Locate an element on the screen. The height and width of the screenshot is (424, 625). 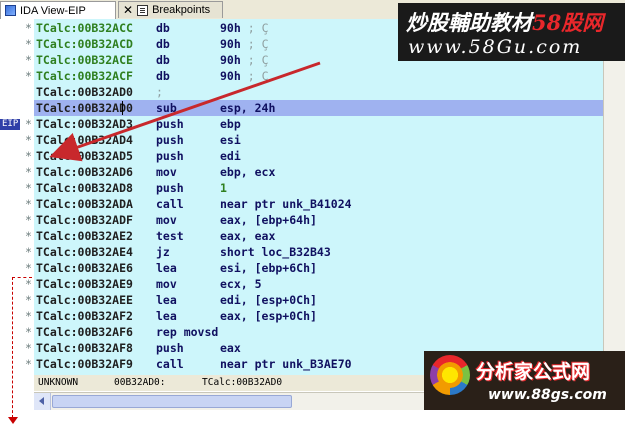
line-operands: eax, [esp+0Ch] is located at coordinates (268, 316).